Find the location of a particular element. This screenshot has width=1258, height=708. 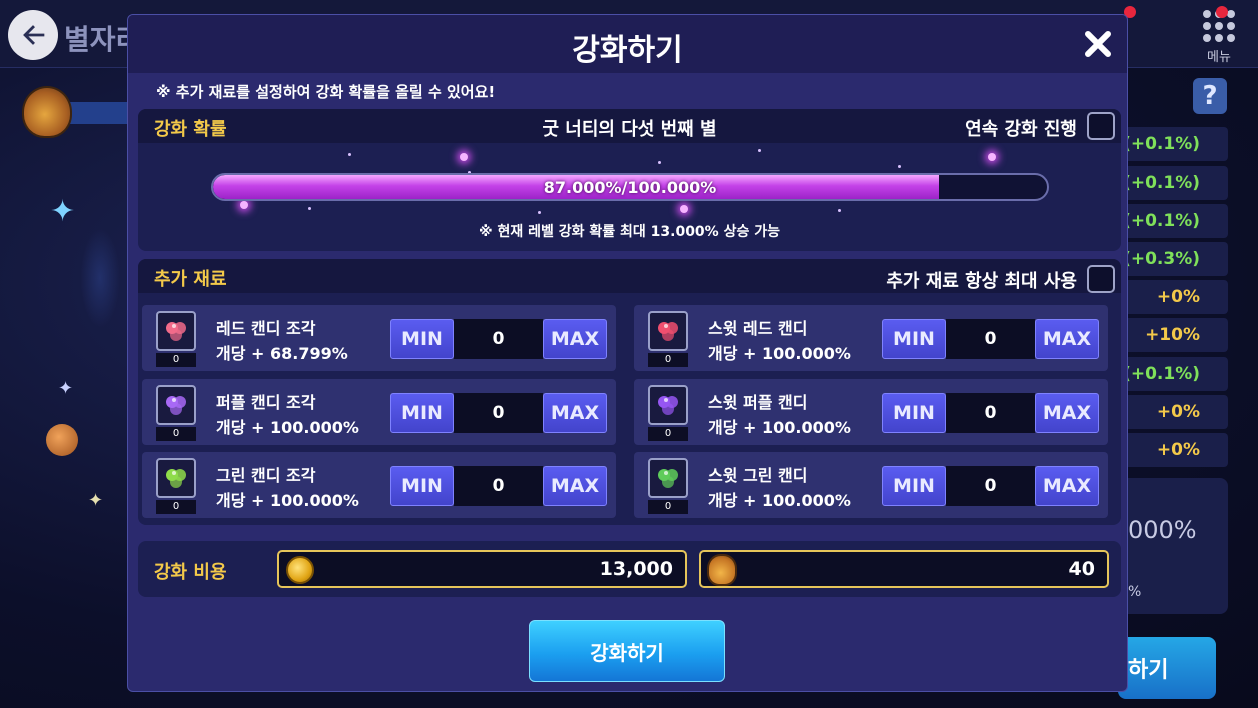

sweet-red-candy-icon is located at coordinates (668, 331).